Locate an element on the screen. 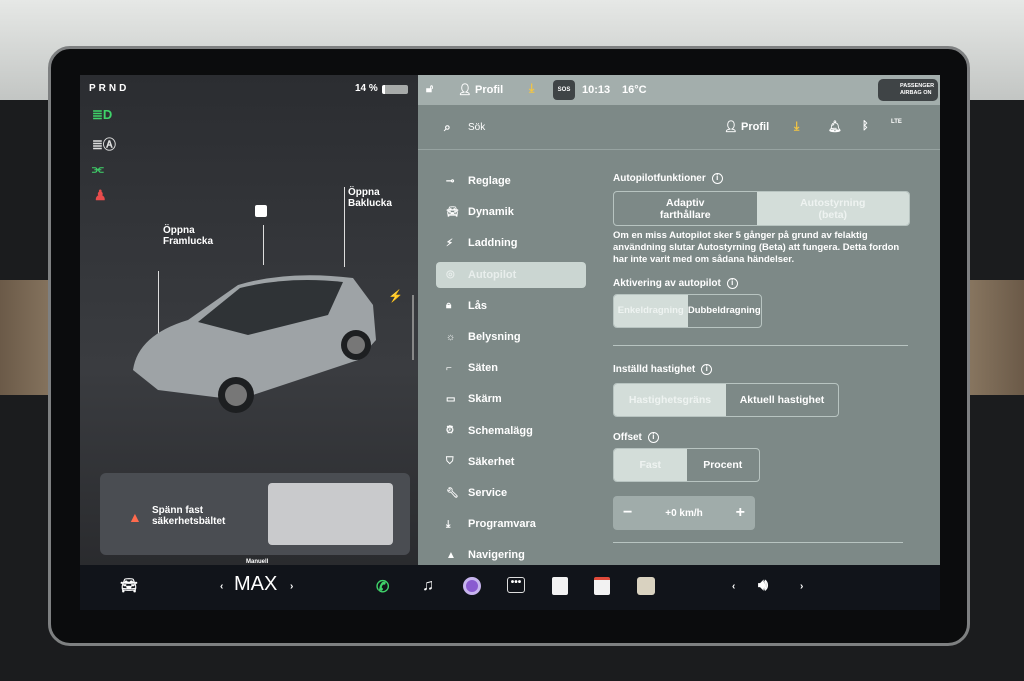 This screenshot has height=681, width=1024. navigation-icon: ▲ is located at coordinates (451, 555).